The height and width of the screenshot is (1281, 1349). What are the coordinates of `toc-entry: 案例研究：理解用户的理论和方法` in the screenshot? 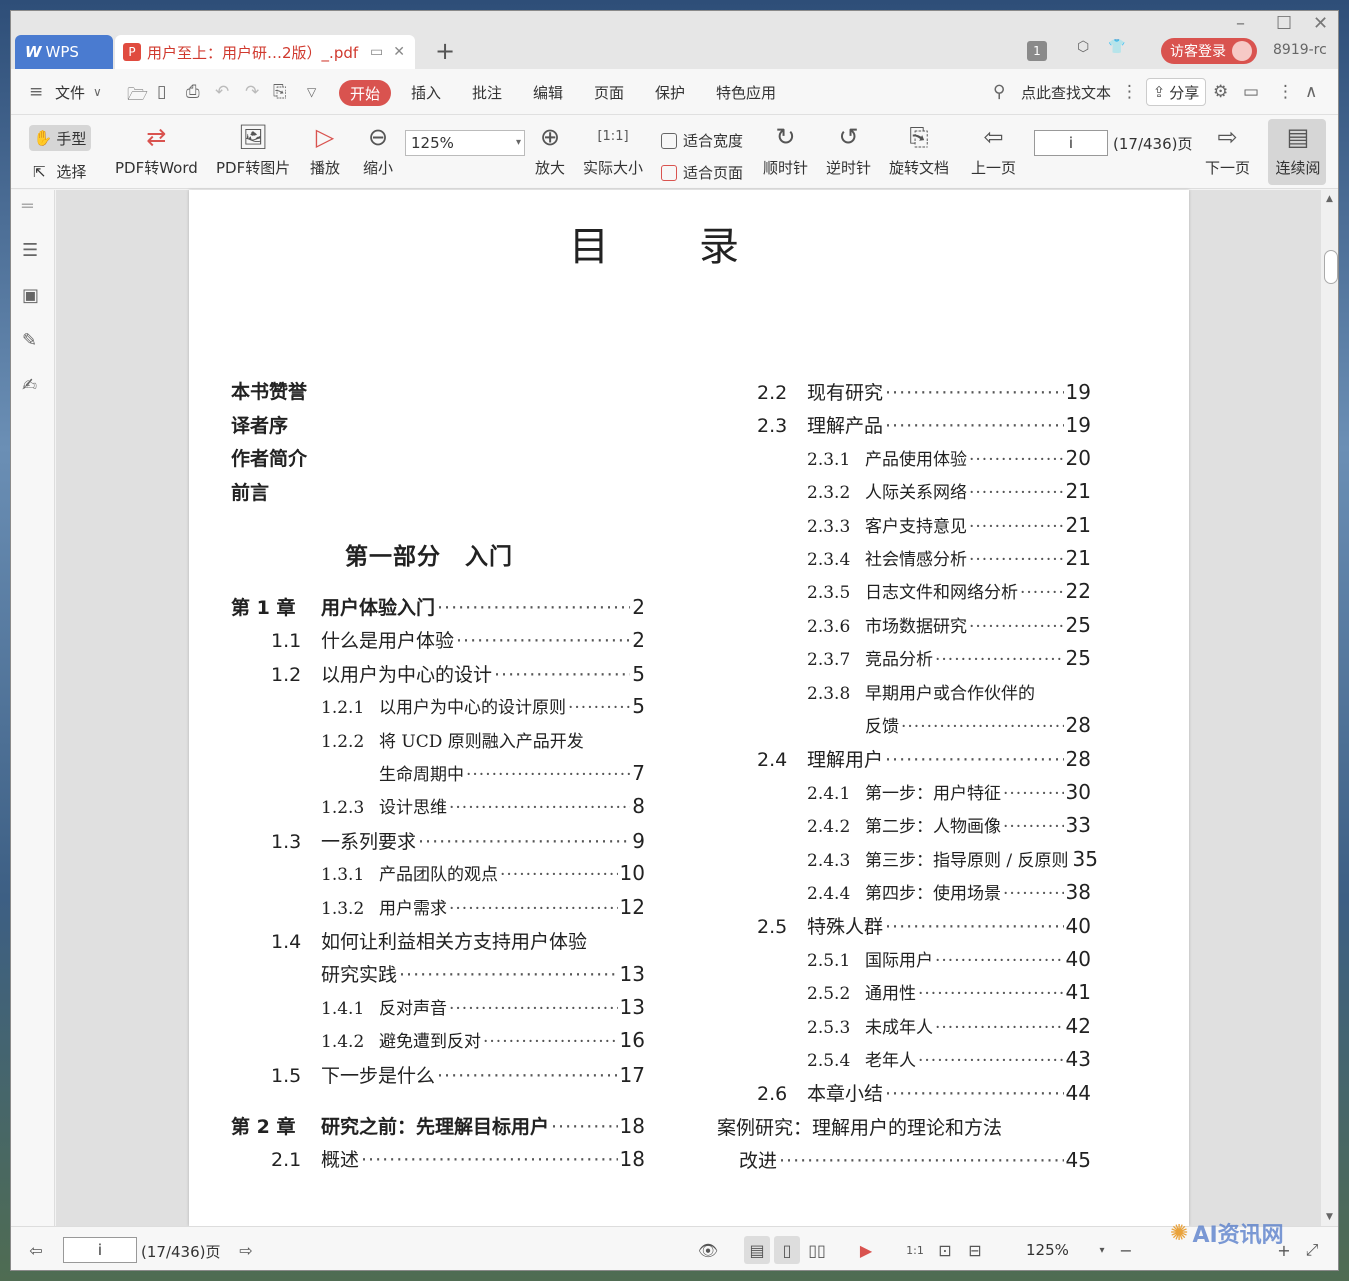 It's located at (904, 1126).